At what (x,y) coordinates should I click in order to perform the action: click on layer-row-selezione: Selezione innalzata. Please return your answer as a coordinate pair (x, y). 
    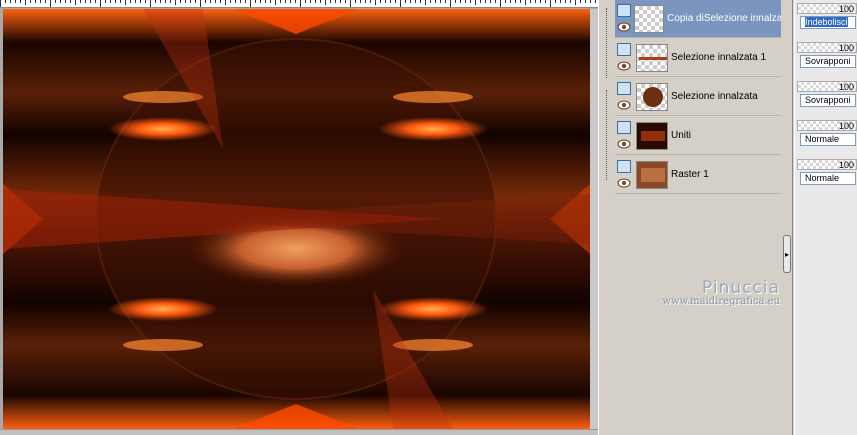
    Looking at the image, I should click on (698, 97).